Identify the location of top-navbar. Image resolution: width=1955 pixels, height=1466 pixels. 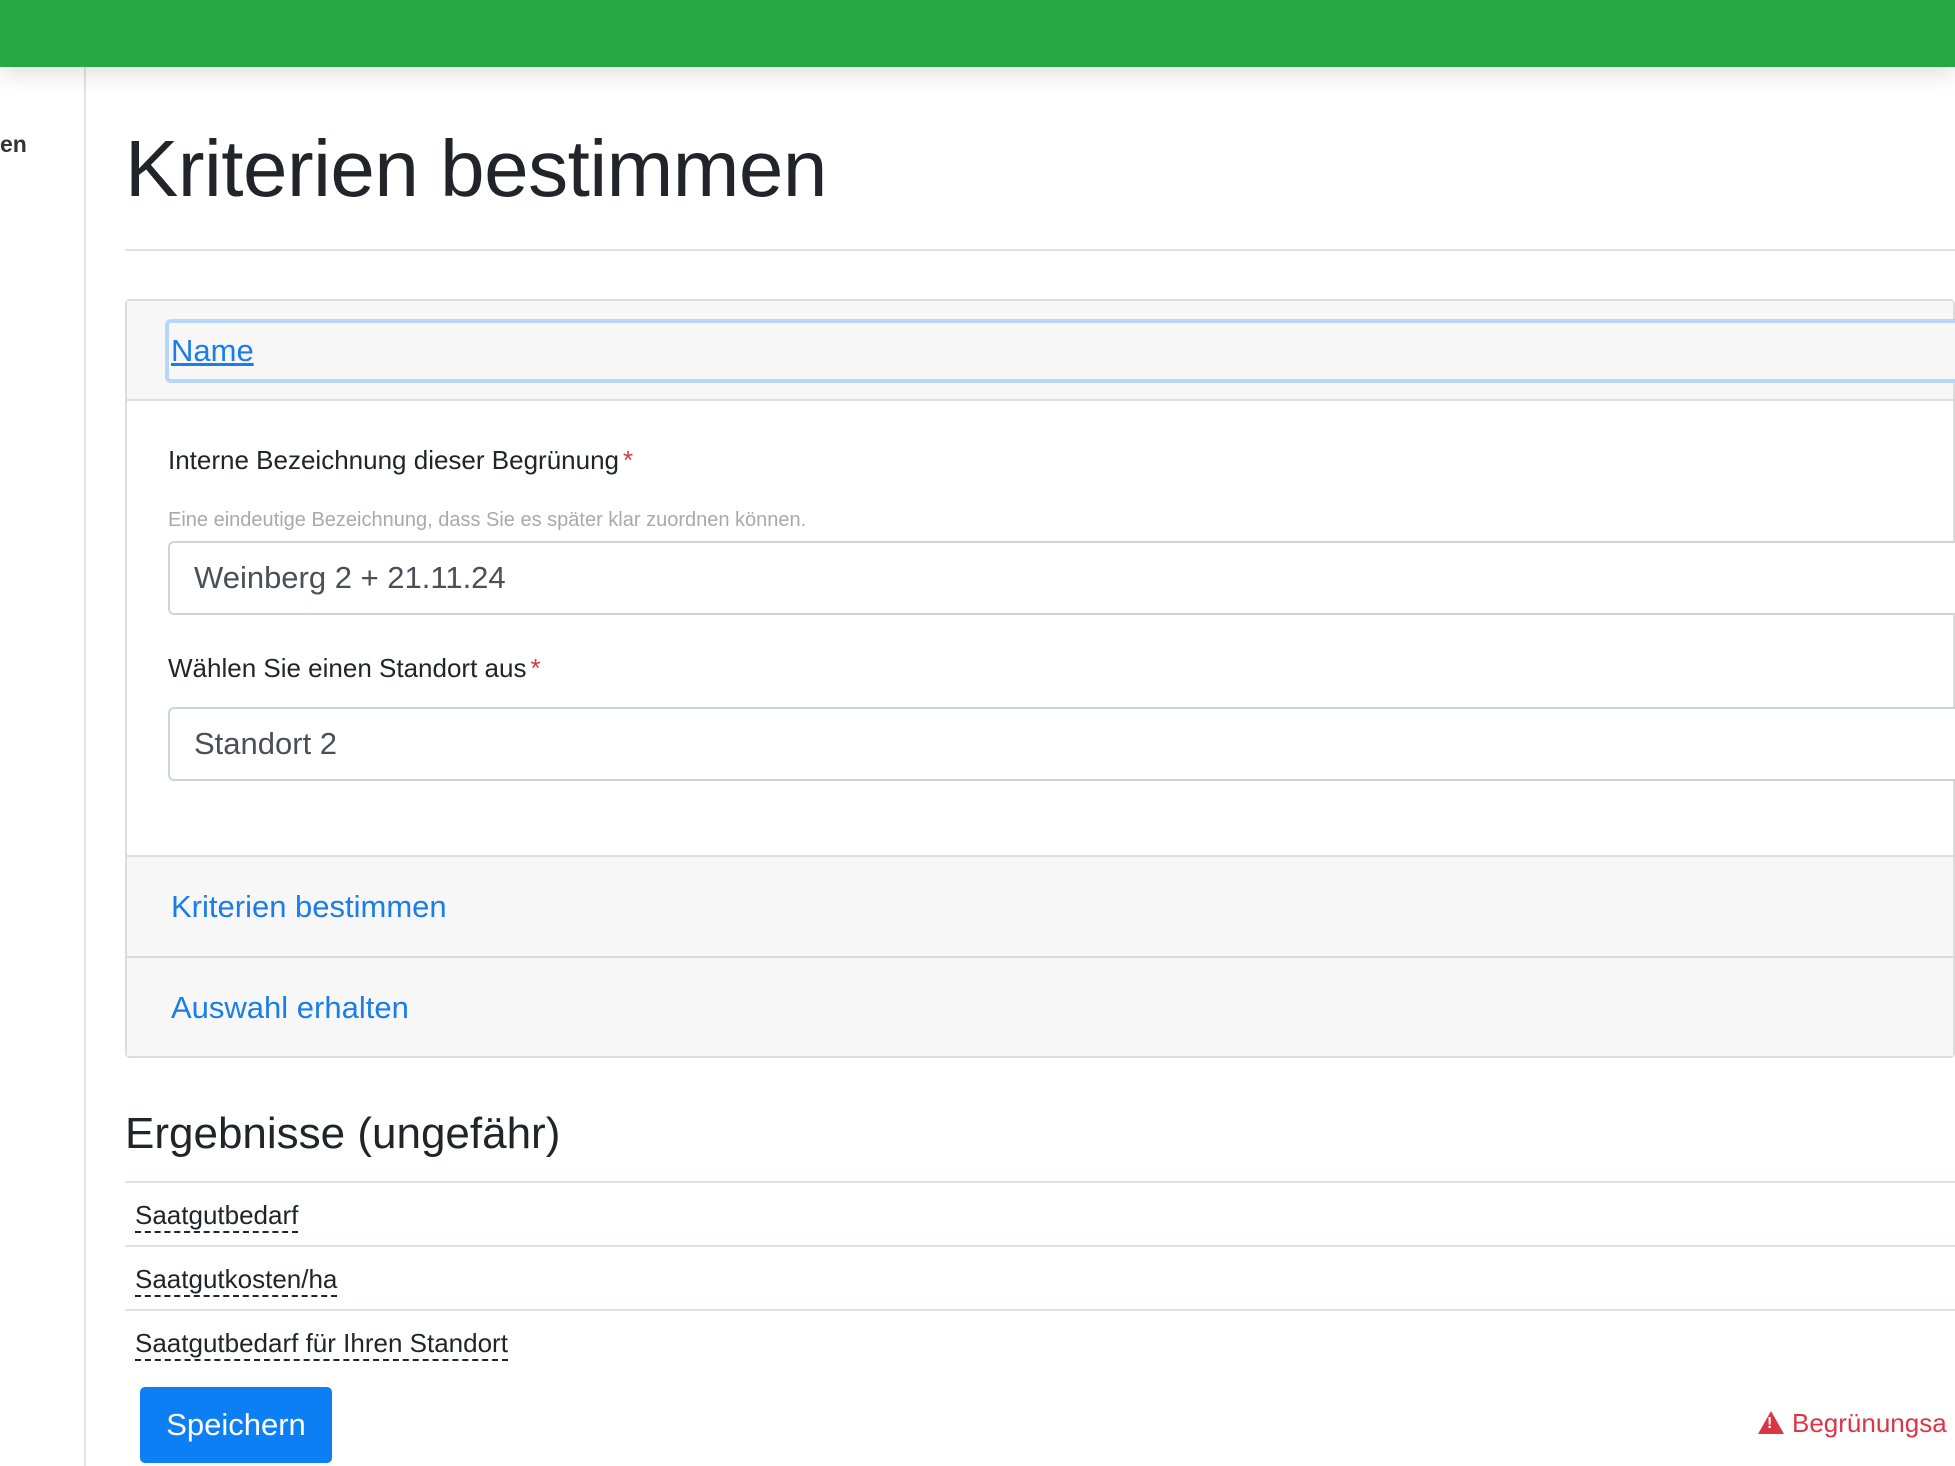
(977, 33).